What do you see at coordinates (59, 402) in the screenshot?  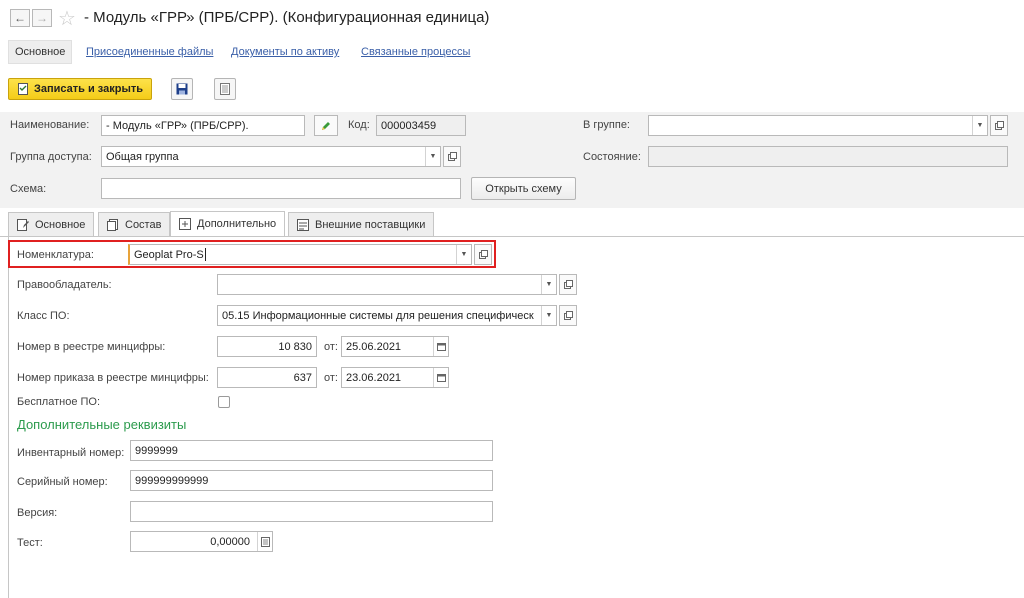 I see `free-software-label: Бесплатное ПО:` at bounding box center [59, 402].